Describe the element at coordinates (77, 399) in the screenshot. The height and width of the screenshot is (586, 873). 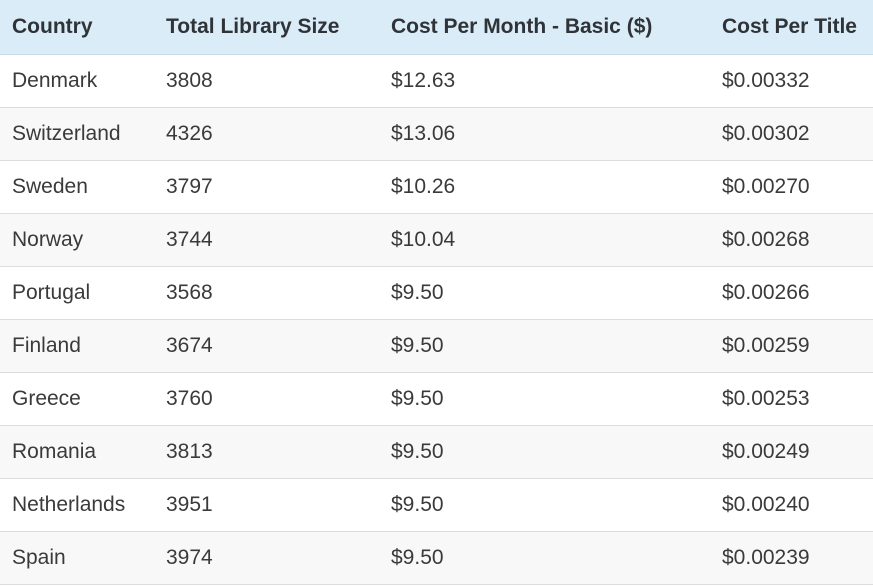
I see `country-cell: Greece` at that location.